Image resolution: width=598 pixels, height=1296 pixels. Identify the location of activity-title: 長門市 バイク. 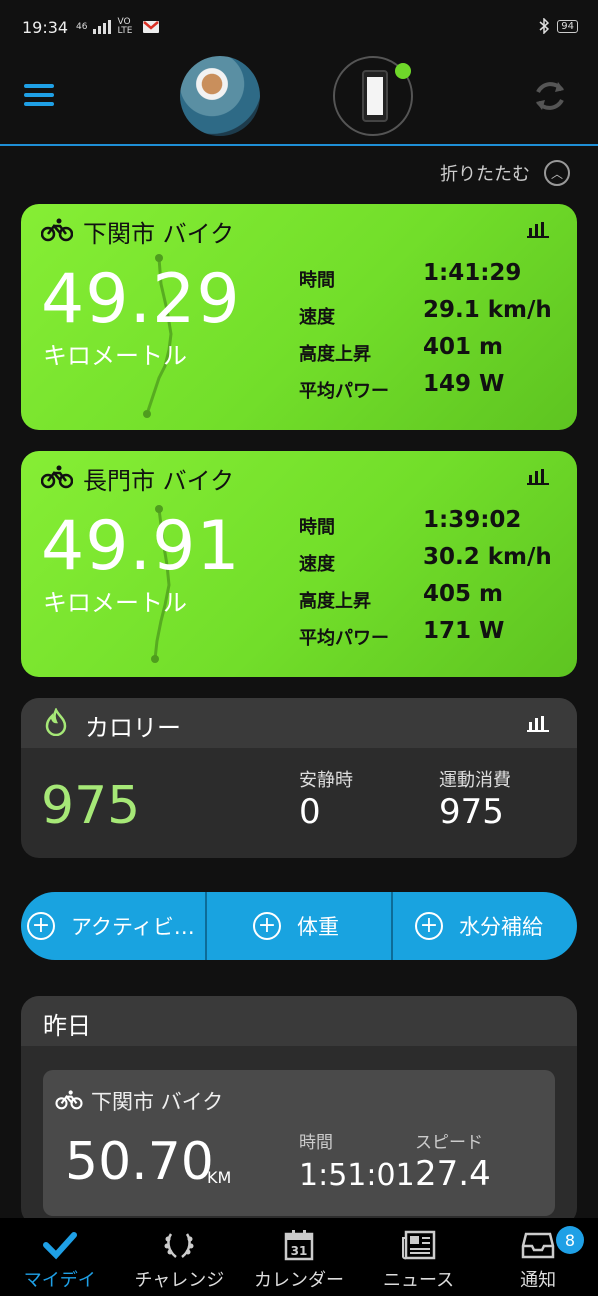
(159, 481).